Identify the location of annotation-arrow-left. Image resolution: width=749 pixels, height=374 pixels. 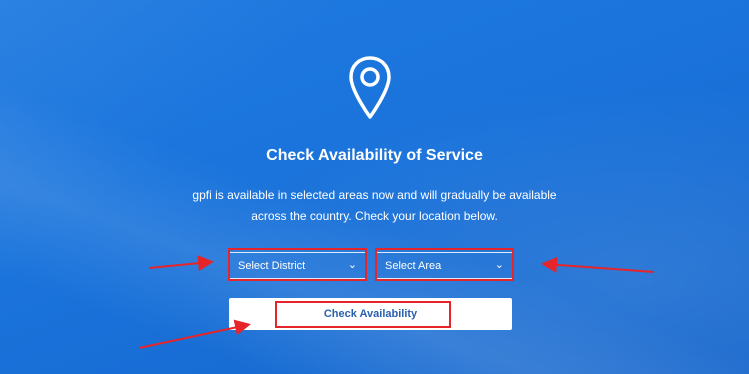
(181, 263).